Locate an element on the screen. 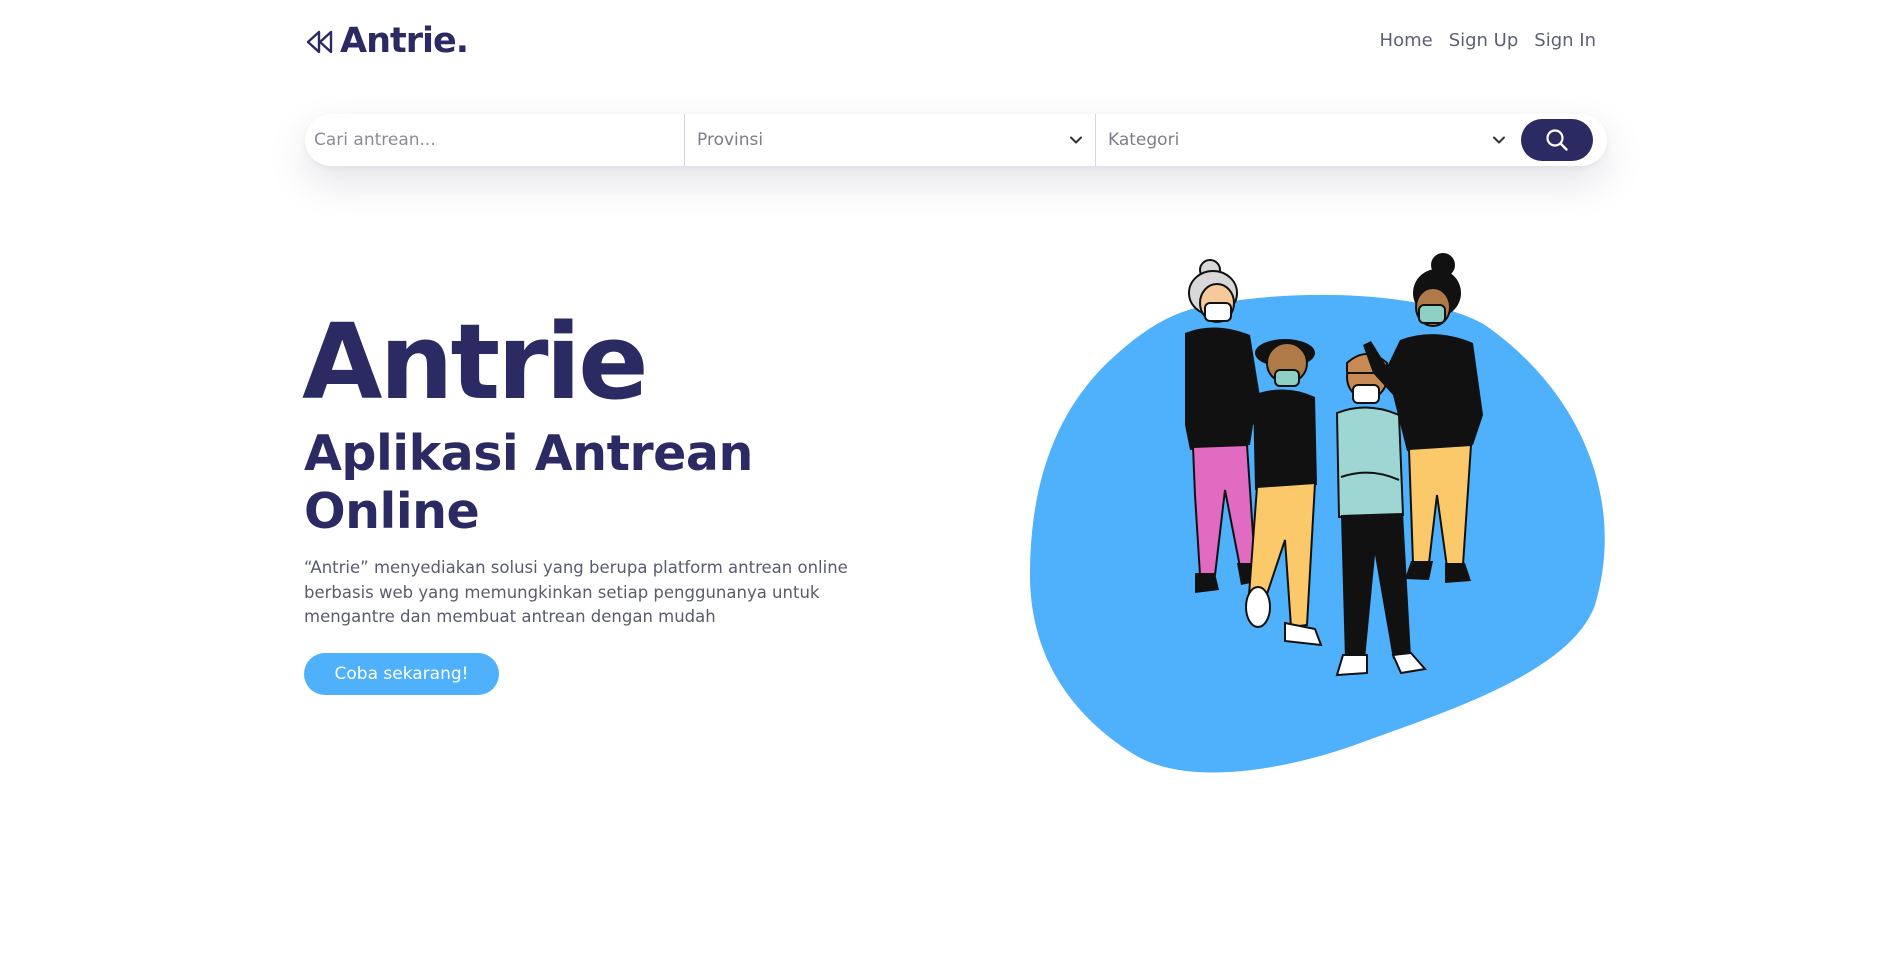 The image size is (1901, 975). nav-home-link: Home is located at coordinates (1406, 40).